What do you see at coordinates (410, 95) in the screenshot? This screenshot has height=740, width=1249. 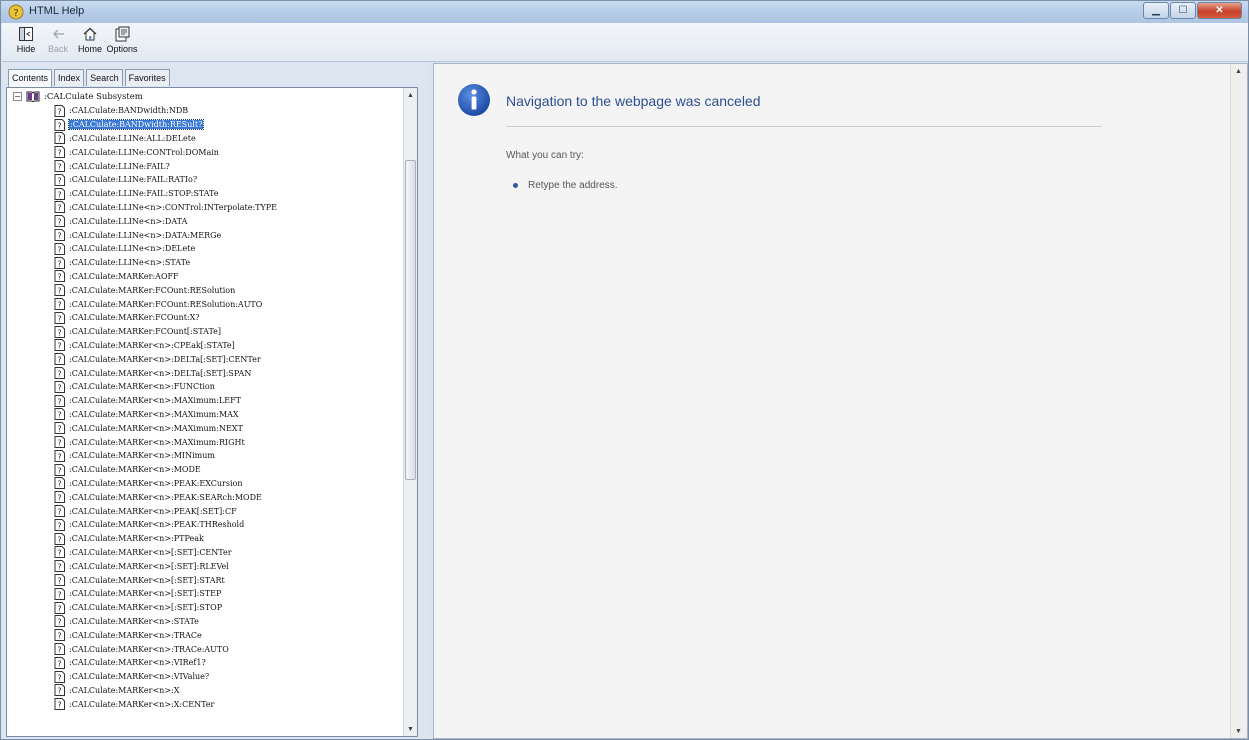 I see `scroll-up-arrow-icon: ▲` at bounding box center [410, 95].